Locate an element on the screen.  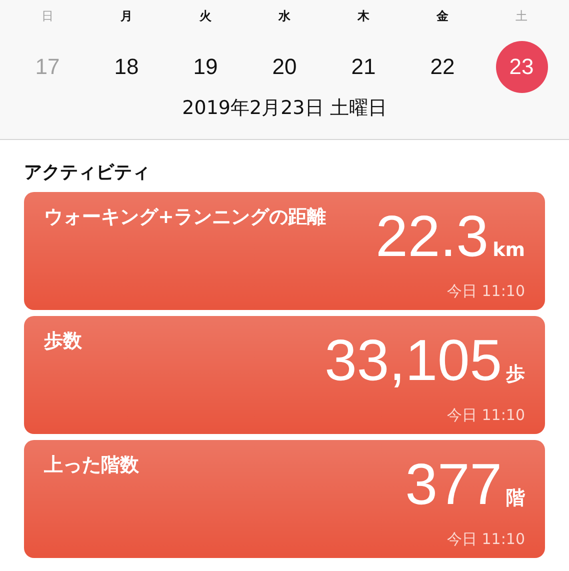
weekday-label: 月 is located at coordinates (126, 16).